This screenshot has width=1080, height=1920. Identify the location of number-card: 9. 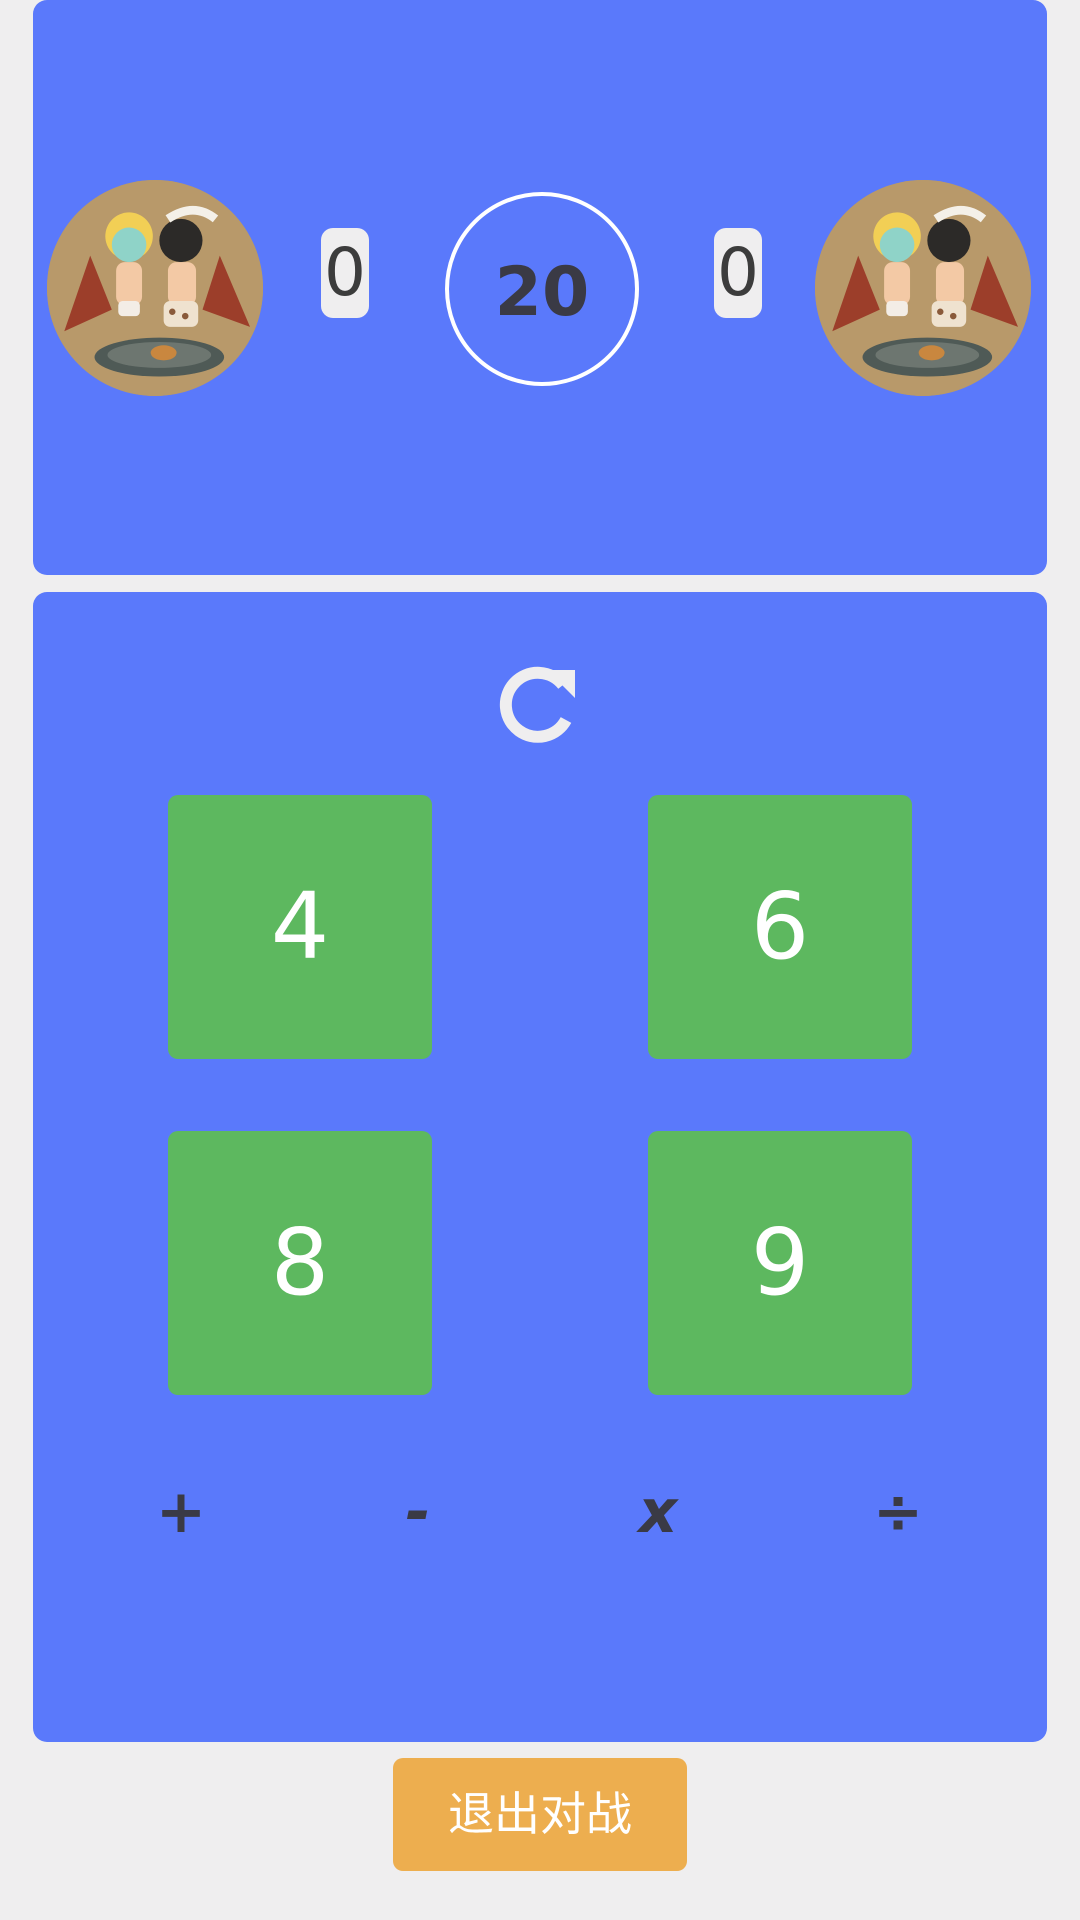
(780, 1263).